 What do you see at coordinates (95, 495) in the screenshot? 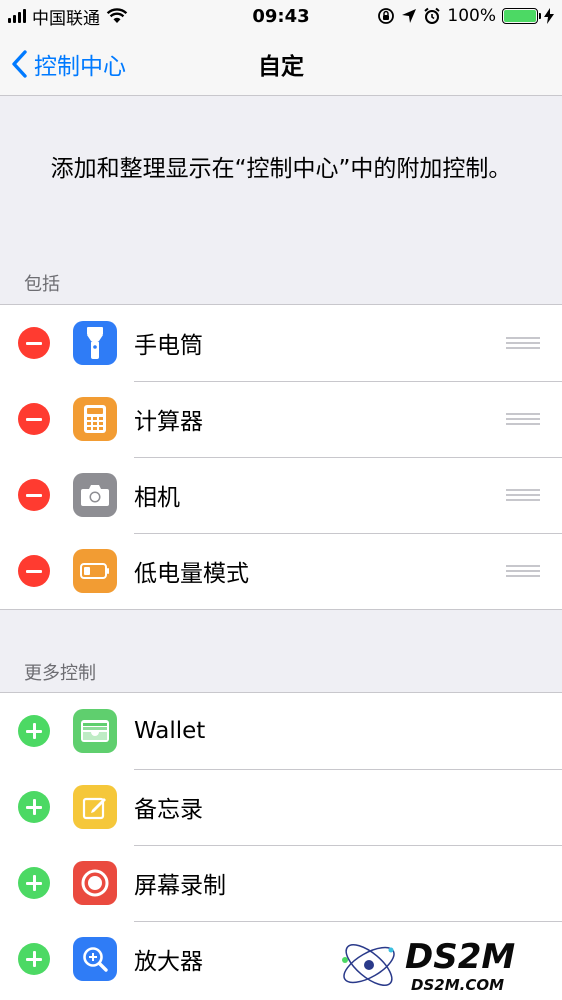
I see `camera-icon` at bounding box center [95, 495].